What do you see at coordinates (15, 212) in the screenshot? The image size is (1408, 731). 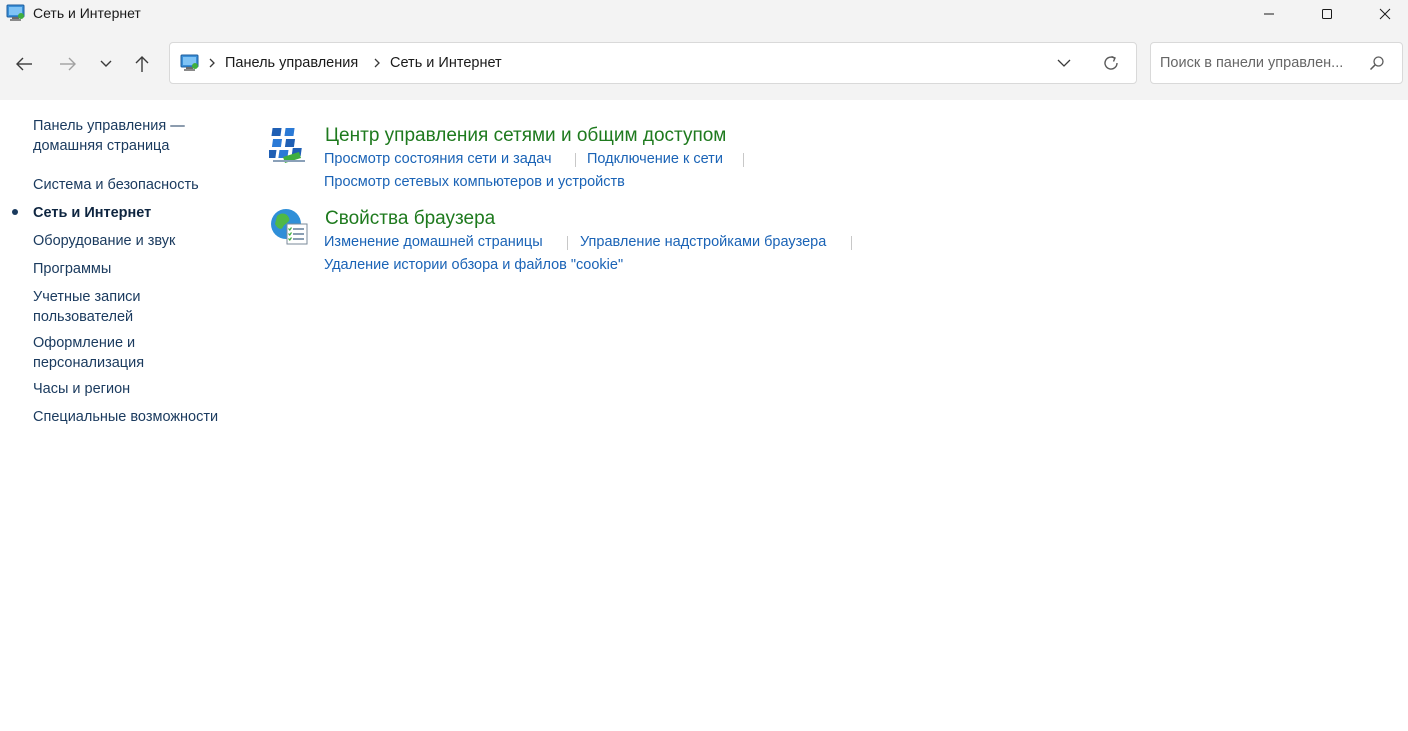 I see `active-indicator` at bounding box center [15, 212].